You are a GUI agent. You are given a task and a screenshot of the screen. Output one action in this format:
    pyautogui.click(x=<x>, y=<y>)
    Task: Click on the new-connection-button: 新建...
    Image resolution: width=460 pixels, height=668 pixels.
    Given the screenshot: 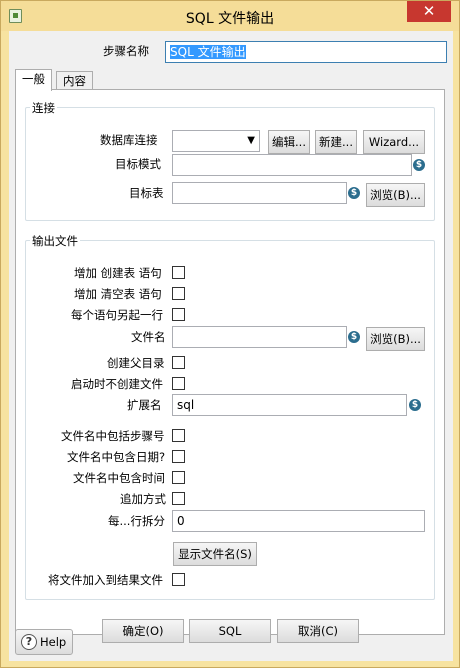 What is the action you would take?
    pyautogui.click(x=336, y=142)
    